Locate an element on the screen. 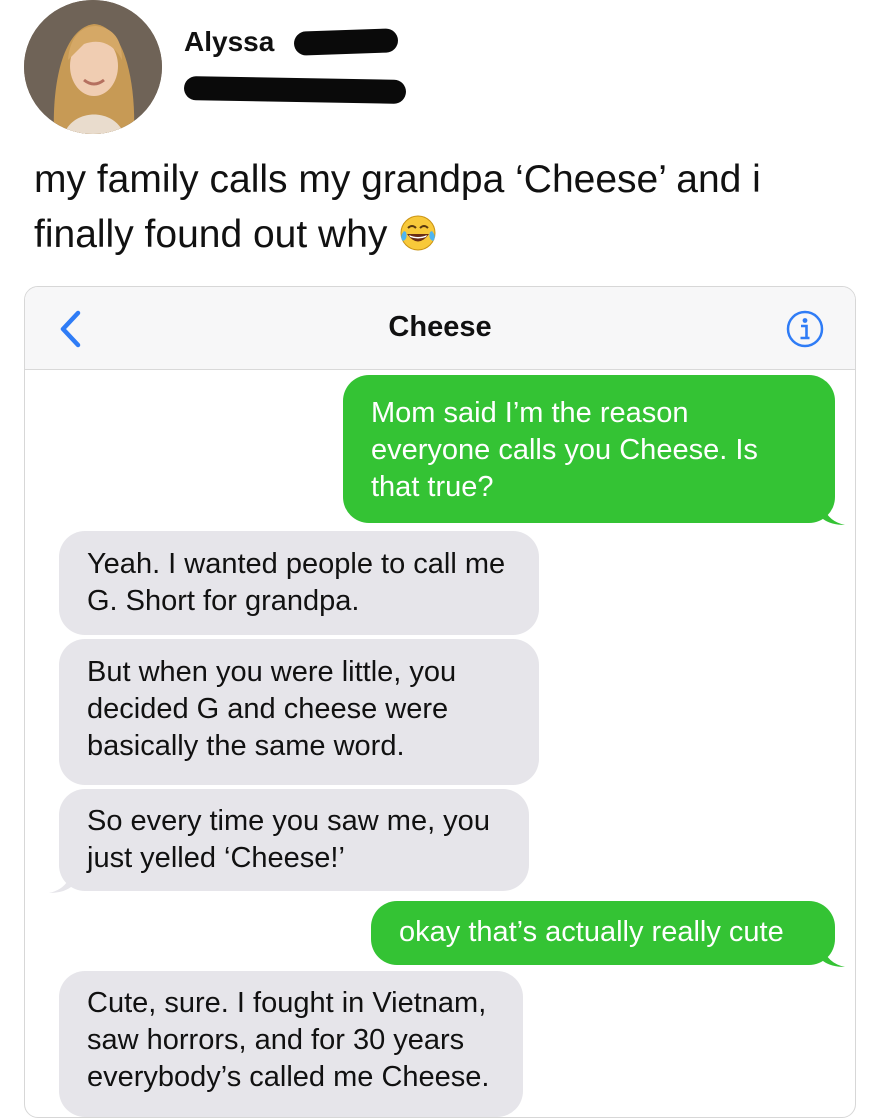  author-name: Alyssa is located at coordinates (229, 42).